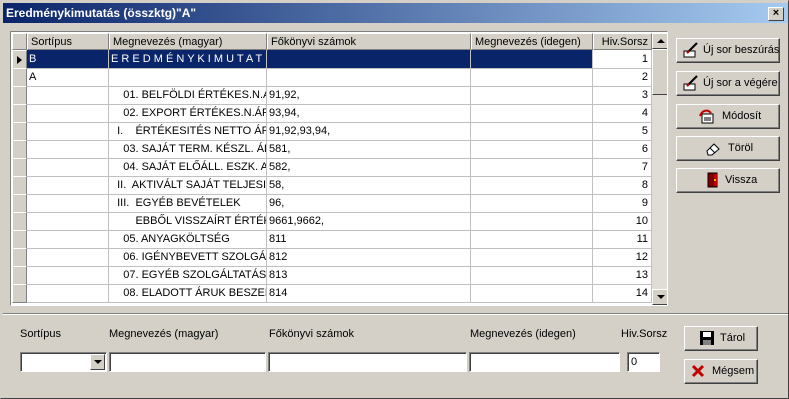  What do you see at coordinates (728, 148) in the screenshot?
I see `delete-button: Töröl` at bounding box center [728, 148].